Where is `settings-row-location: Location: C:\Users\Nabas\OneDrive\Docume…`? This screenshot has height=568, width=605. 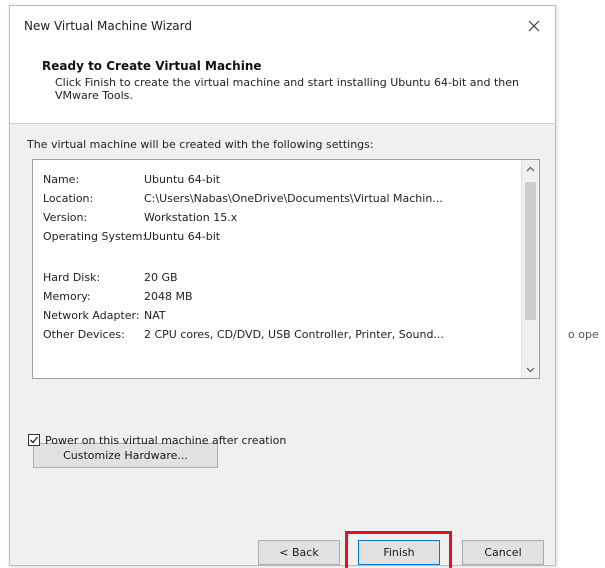
settings-row-location: Location: C:\Users\Nabas\OneDrive\Docume… is located at coordinates (278, 198).